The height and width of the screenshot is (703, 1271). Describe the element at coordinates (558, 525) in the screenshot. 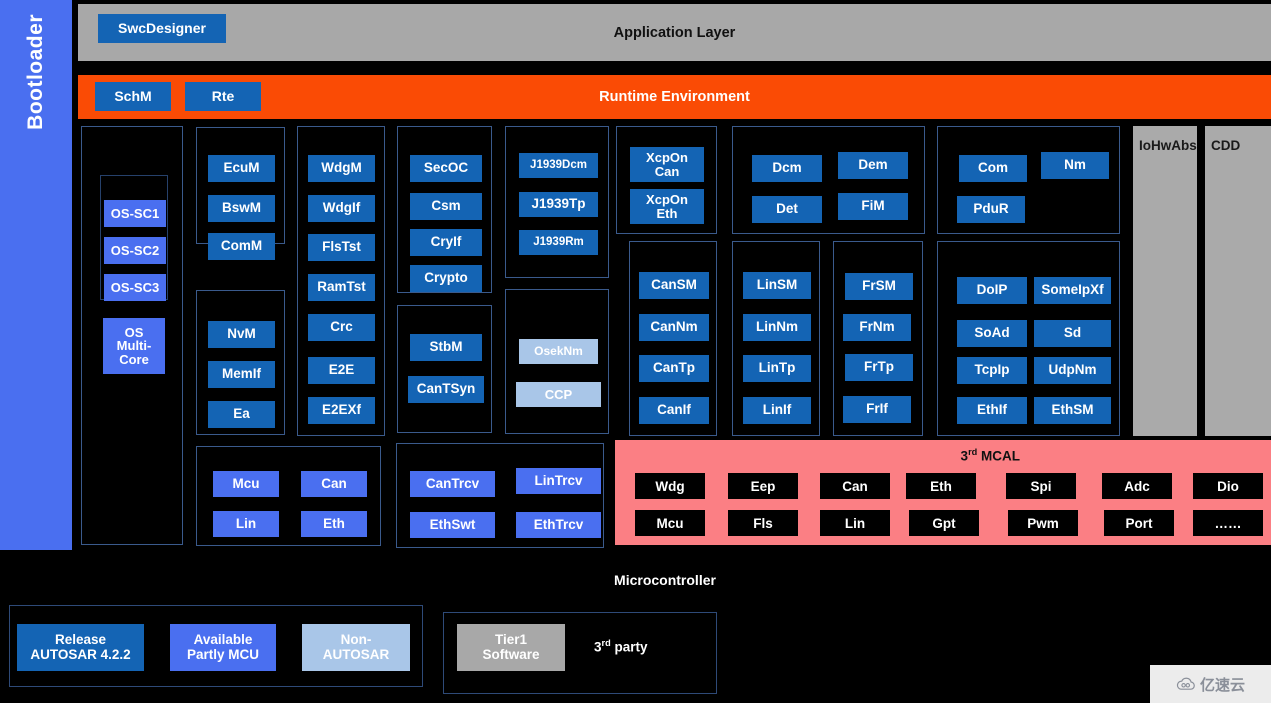

I see `ethtrcv-chip: EthTrcv` at that location.